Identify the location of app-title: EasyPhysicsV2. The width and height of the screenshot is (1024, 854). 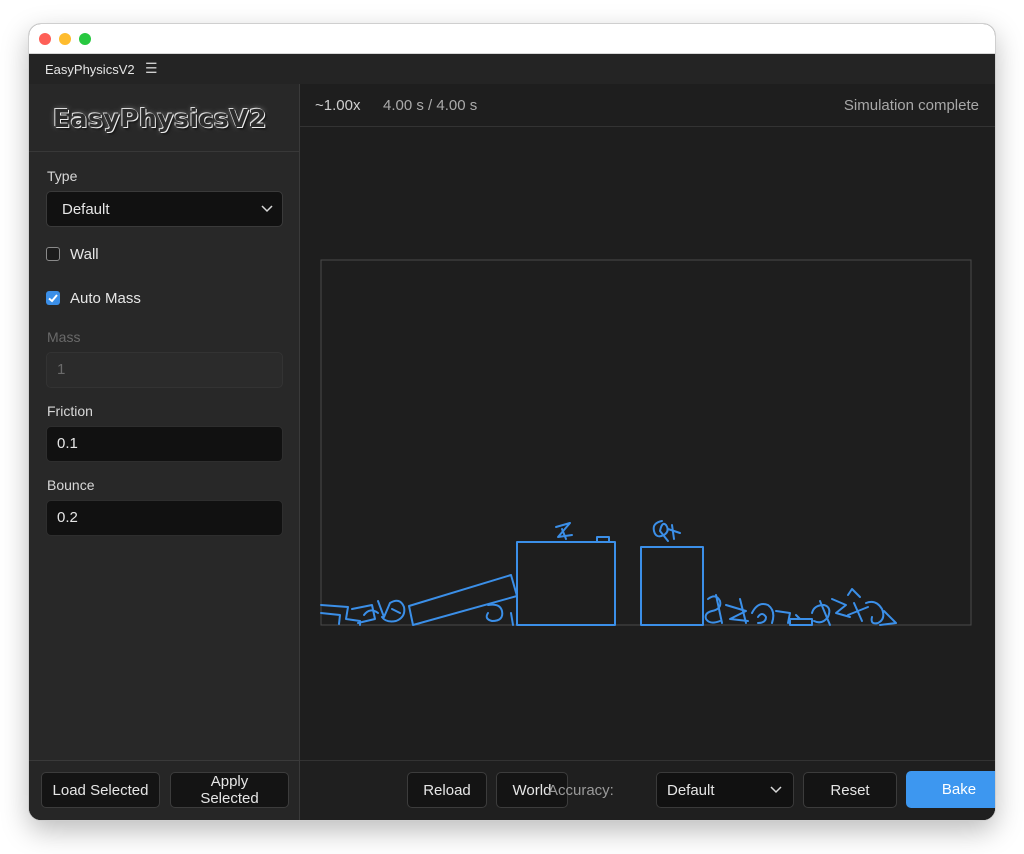
(90, 69).